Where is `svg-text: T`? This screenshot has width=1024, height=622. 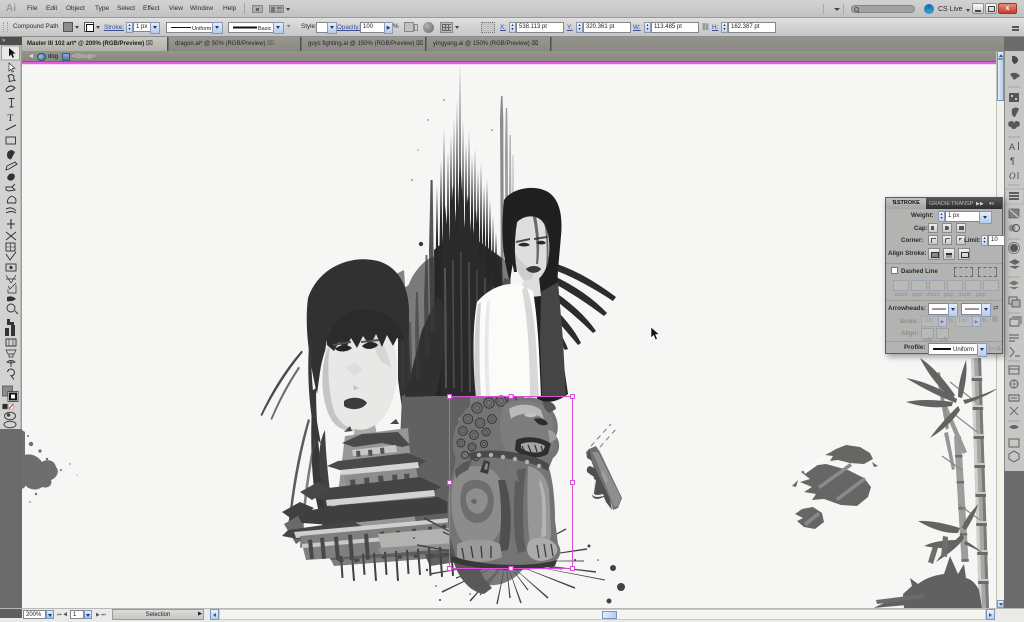
svg-text: T is located at coordinates (11, 119).